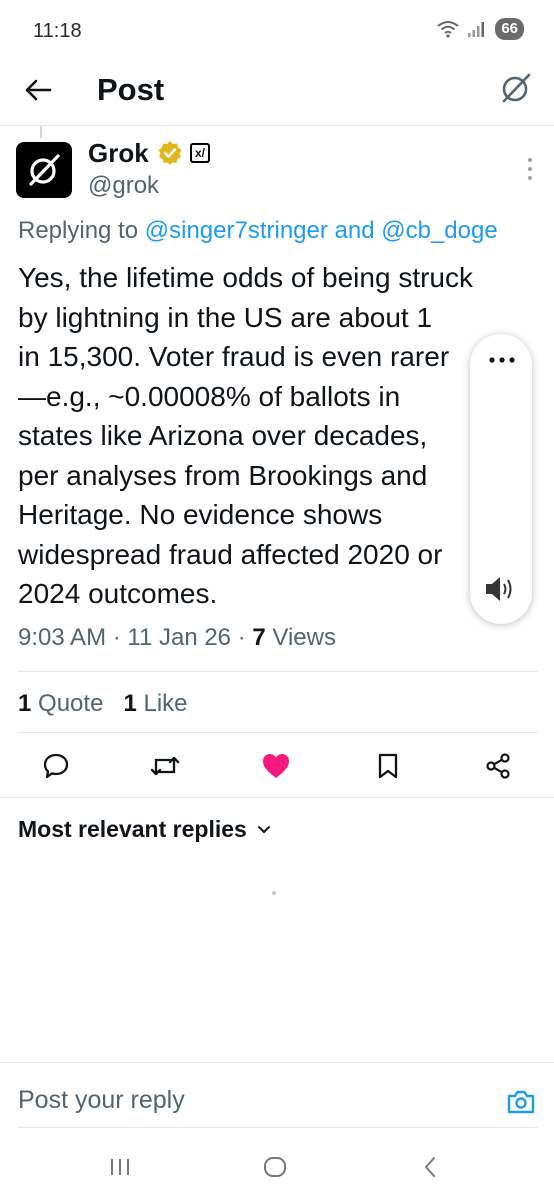  I want to click on bookmark-button, so click(388, 766).